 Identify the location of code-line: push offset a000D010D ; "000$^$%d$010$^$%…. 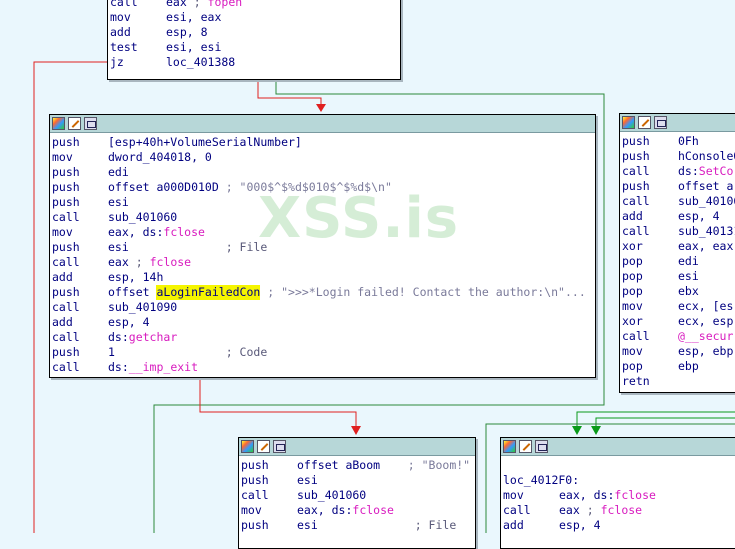
(323, 187).